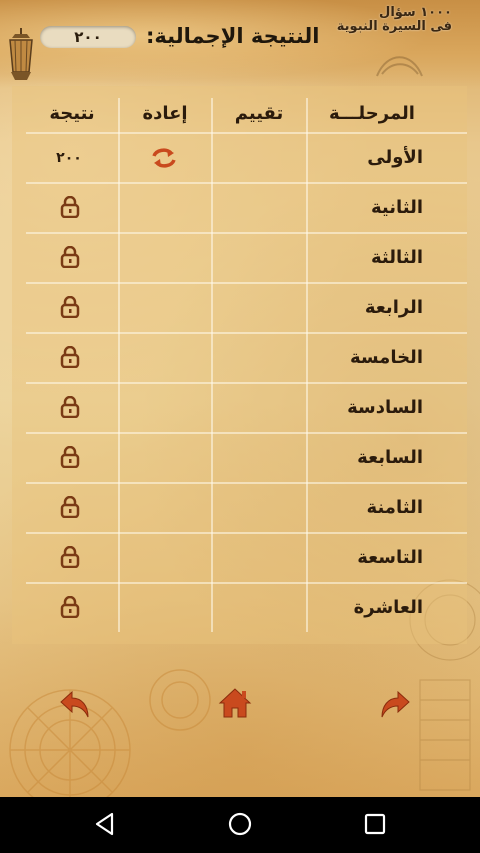  I want to click on header-retry: إعادة, so click(165, 113).